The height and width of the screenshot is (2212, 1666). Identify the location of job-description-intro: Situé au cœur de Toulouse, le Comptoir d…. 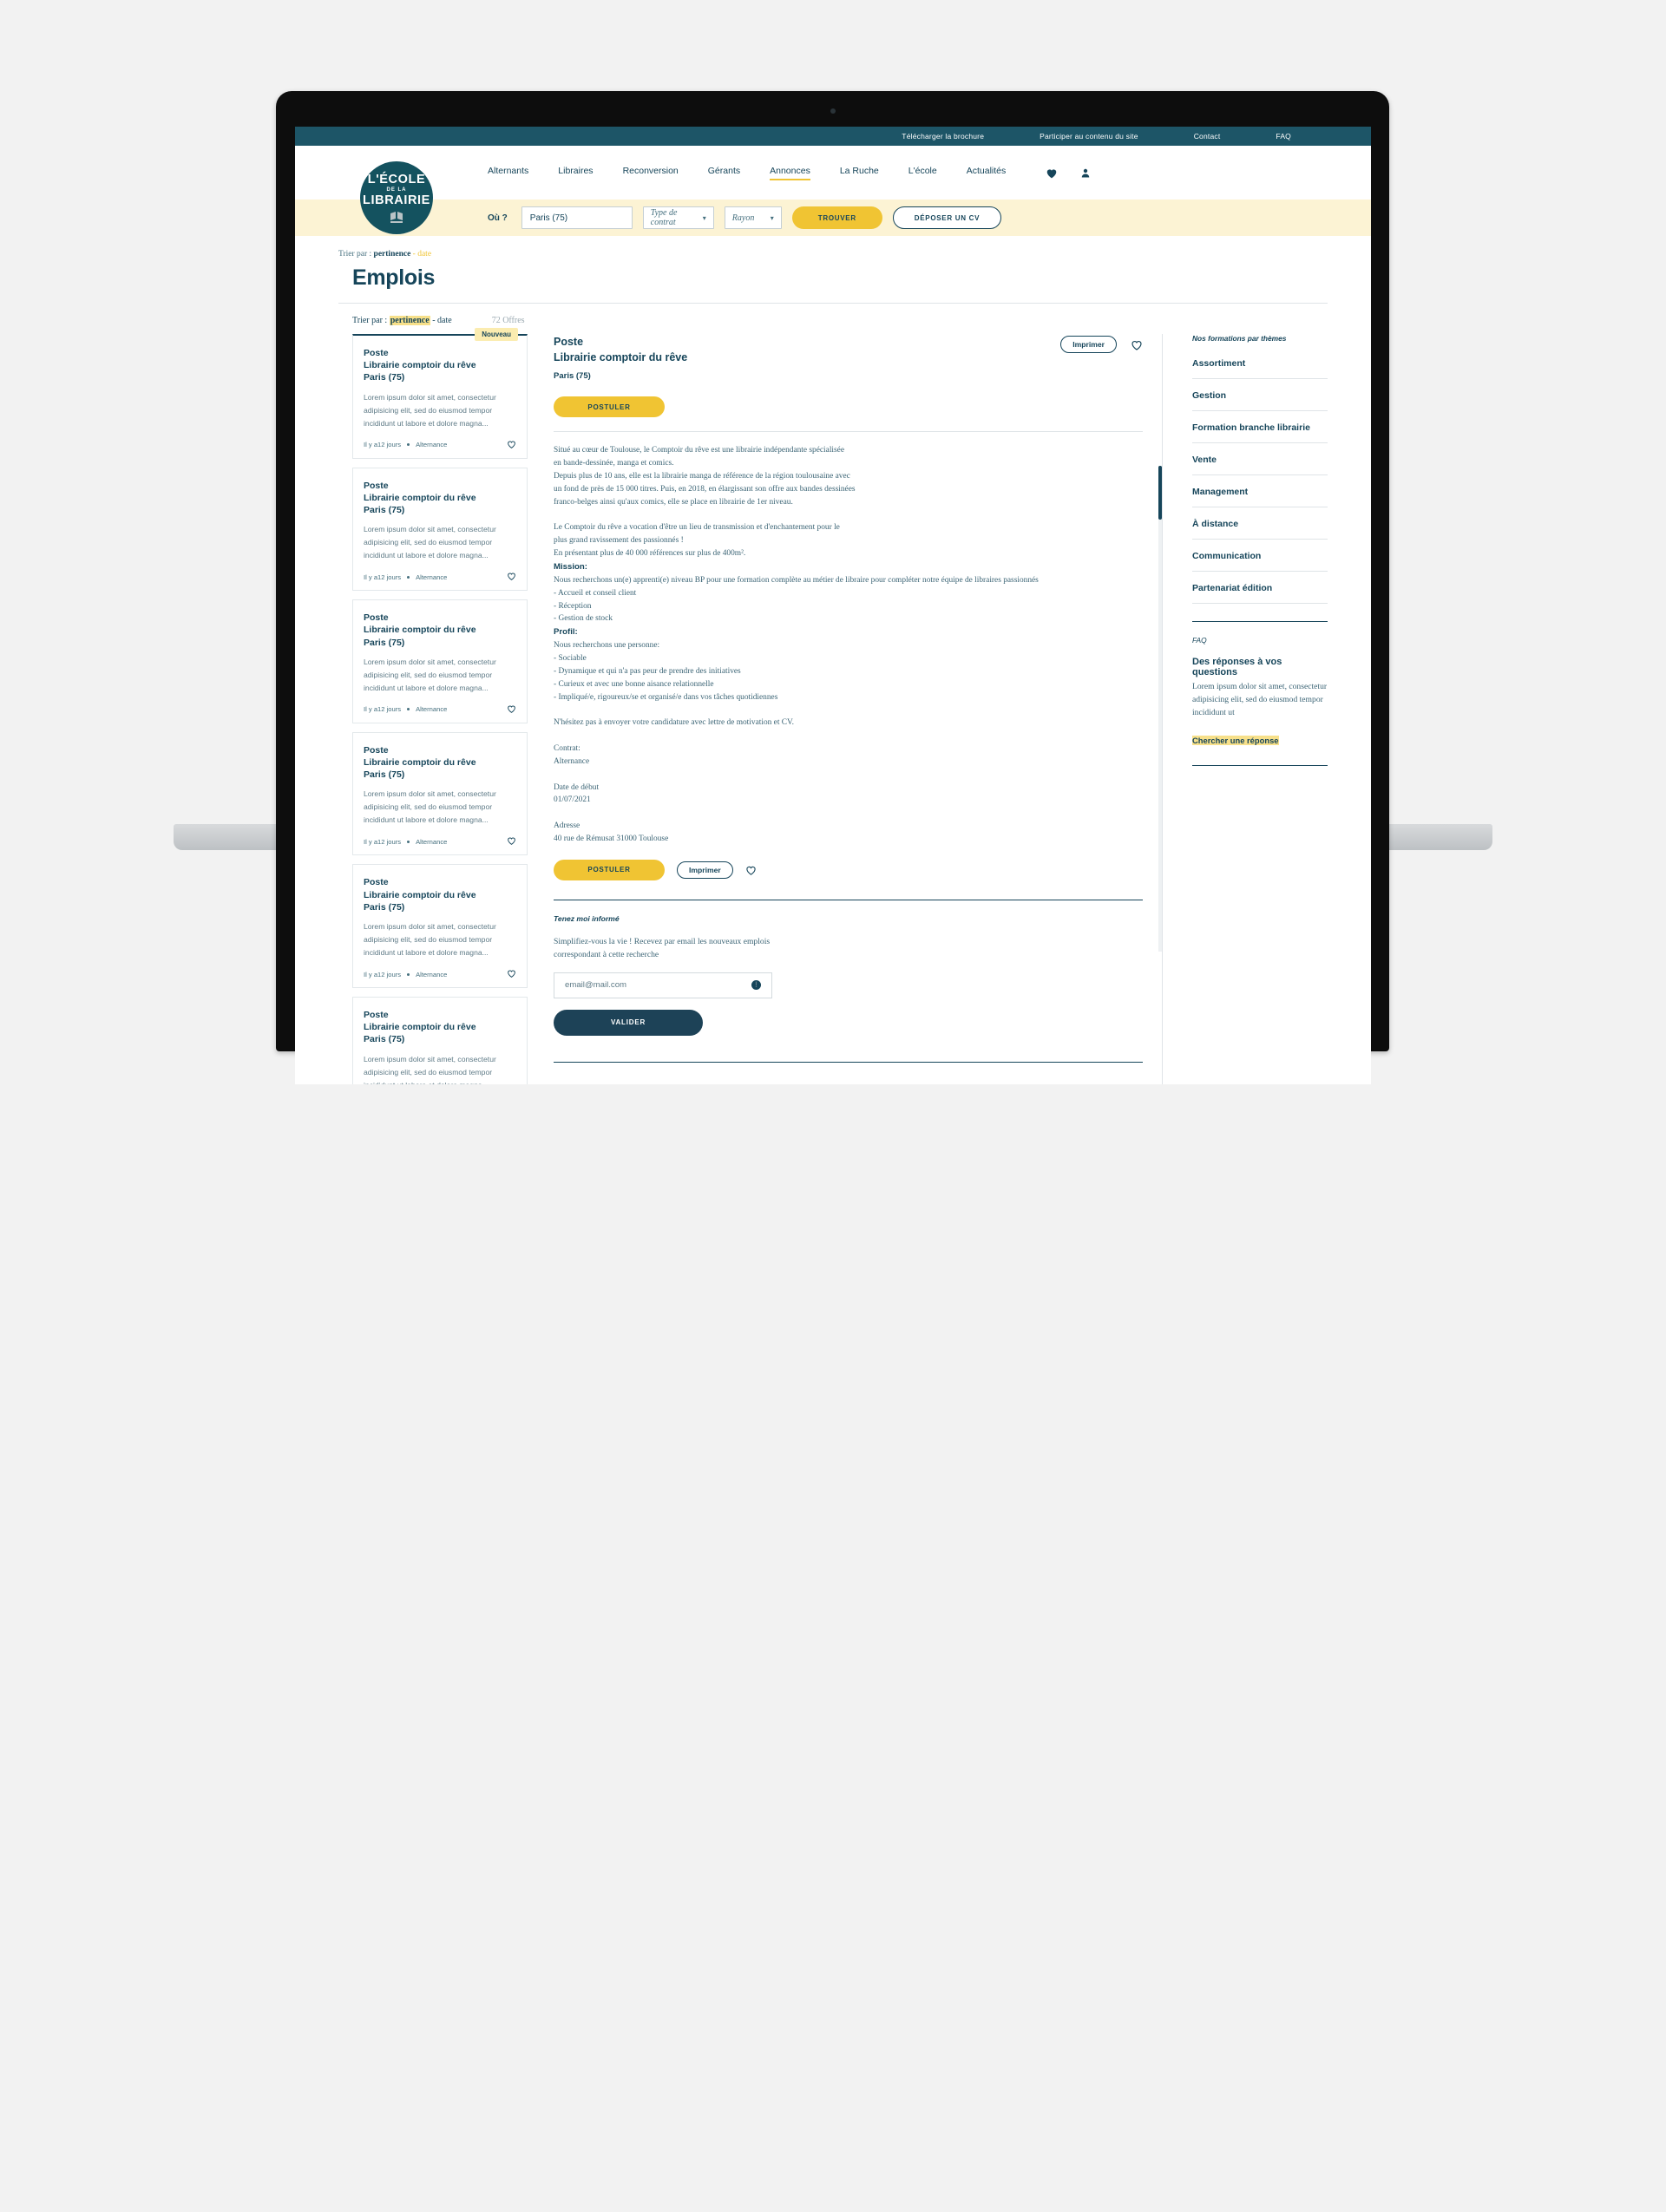
(705, 503).